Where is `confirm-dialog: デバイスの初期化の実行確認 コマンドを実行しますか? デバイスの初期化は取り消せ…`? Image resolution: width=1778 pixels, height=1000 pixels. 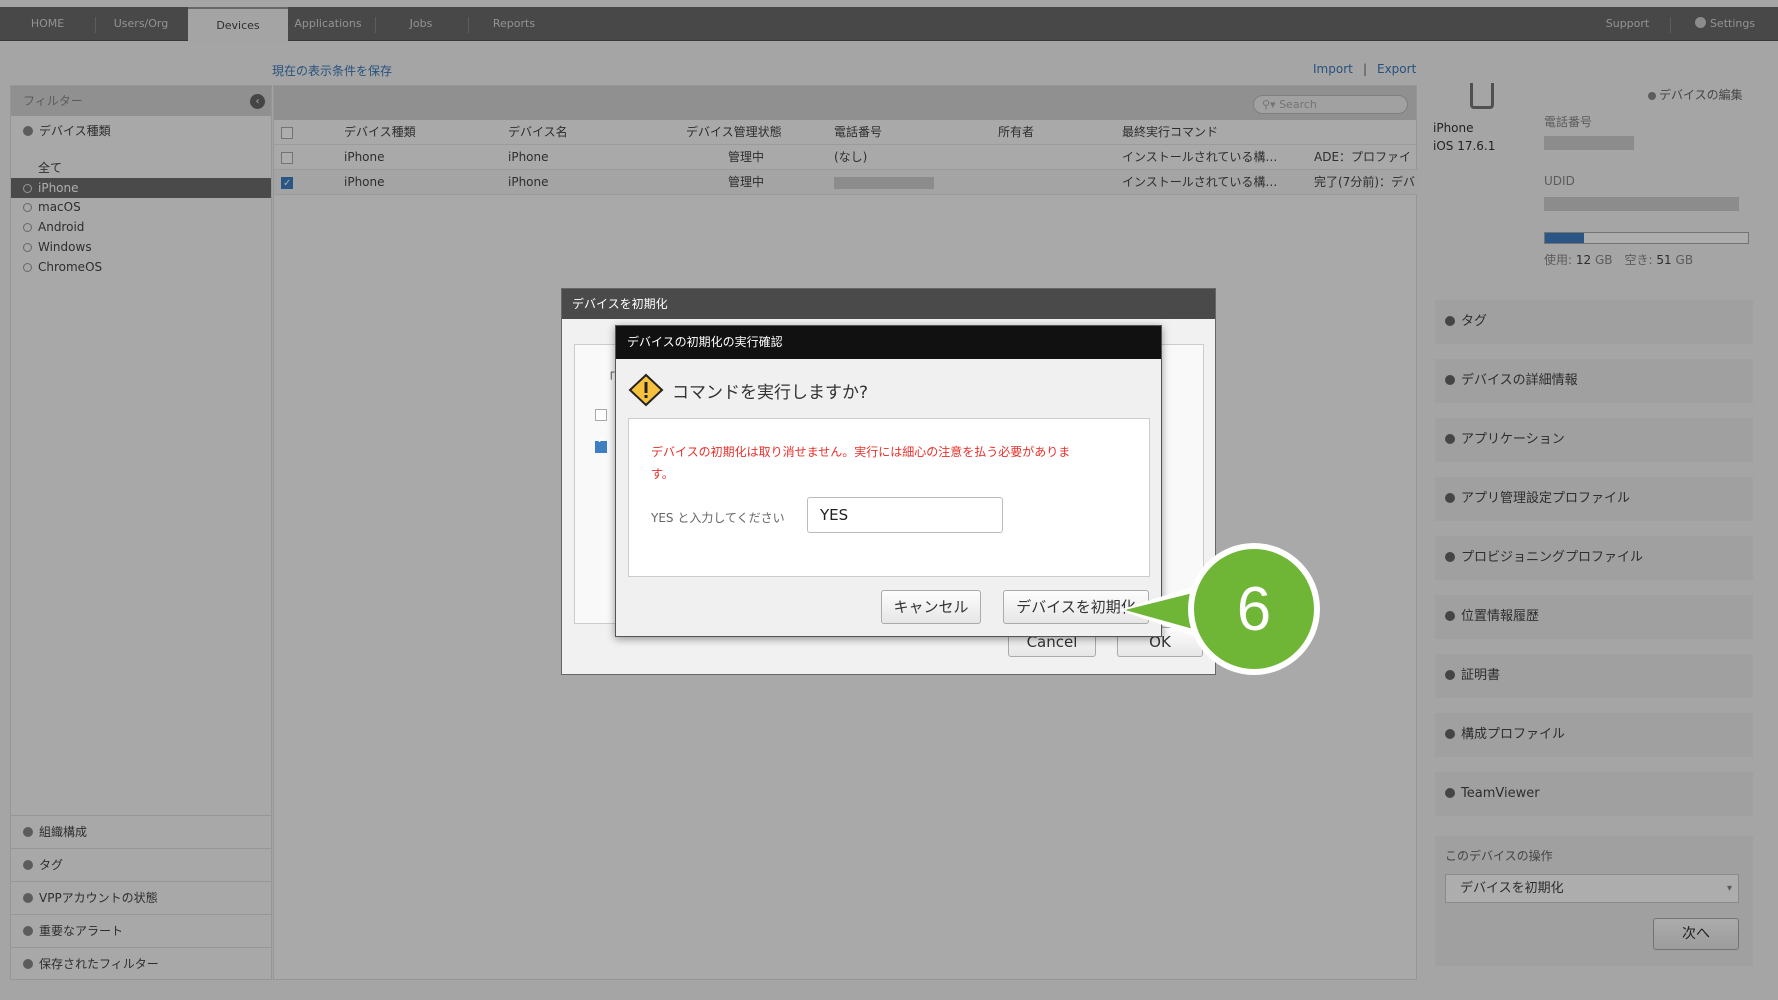
confirm-dialog: デバイスの初期化の実行確認 コマンドを実行しますか? デバイスの初期化は取り消せ… is located at coordinates (888, 481).